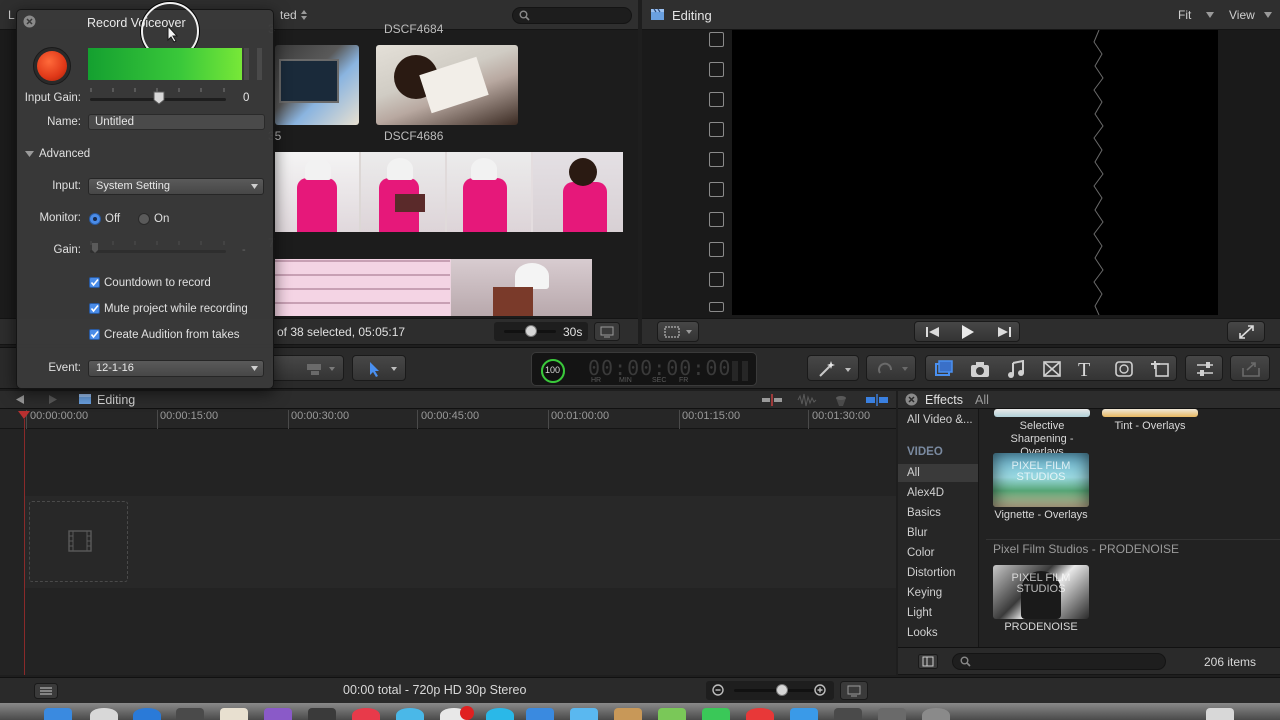 The height and width of the screenshot is (720, 1280). What do you see at coordinates (288, 15) in the screenshot?
I see `sort-label: ted` at bounding box center [288, 15].